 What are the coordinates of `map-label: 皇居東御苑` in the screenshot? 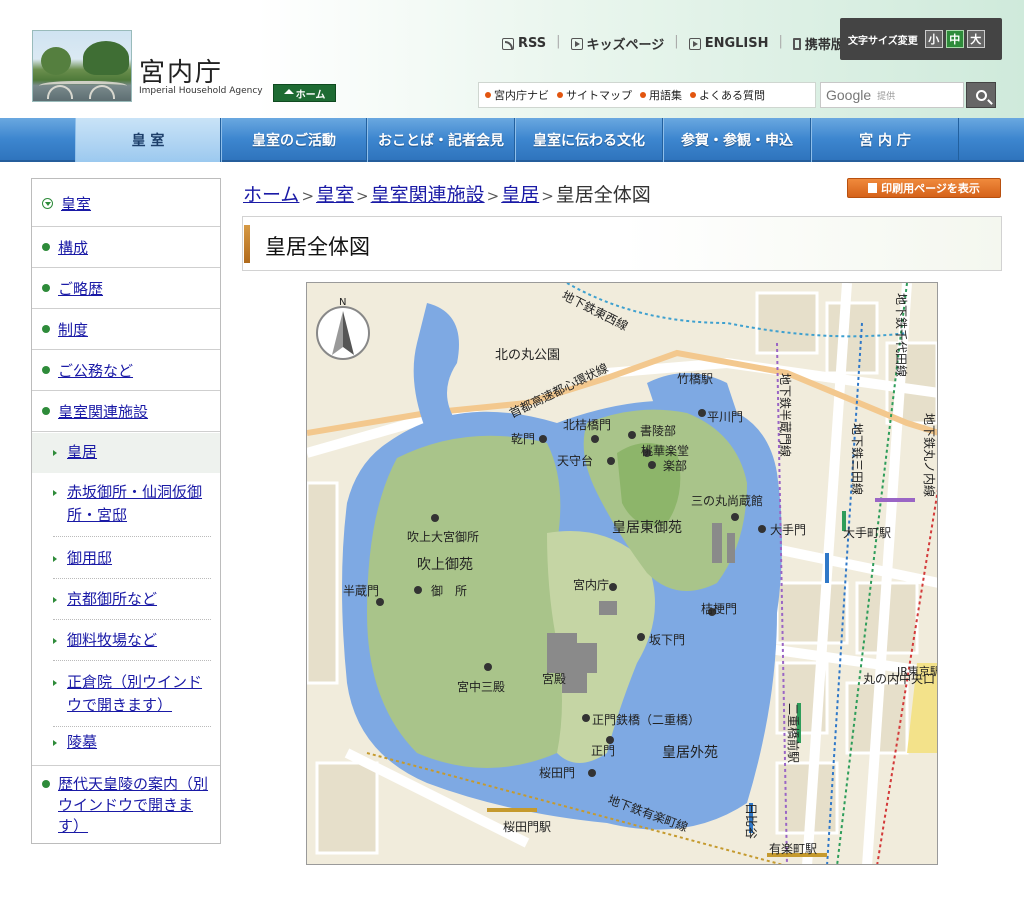 It's located at (647, 528).